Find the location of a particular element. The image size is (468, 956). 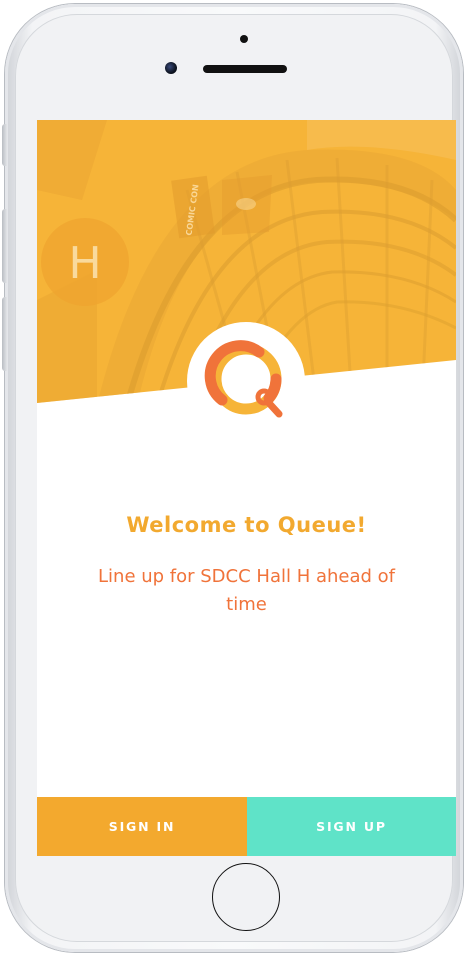

sign-up-label: SIGN UP is located at coordinates (351, 826).